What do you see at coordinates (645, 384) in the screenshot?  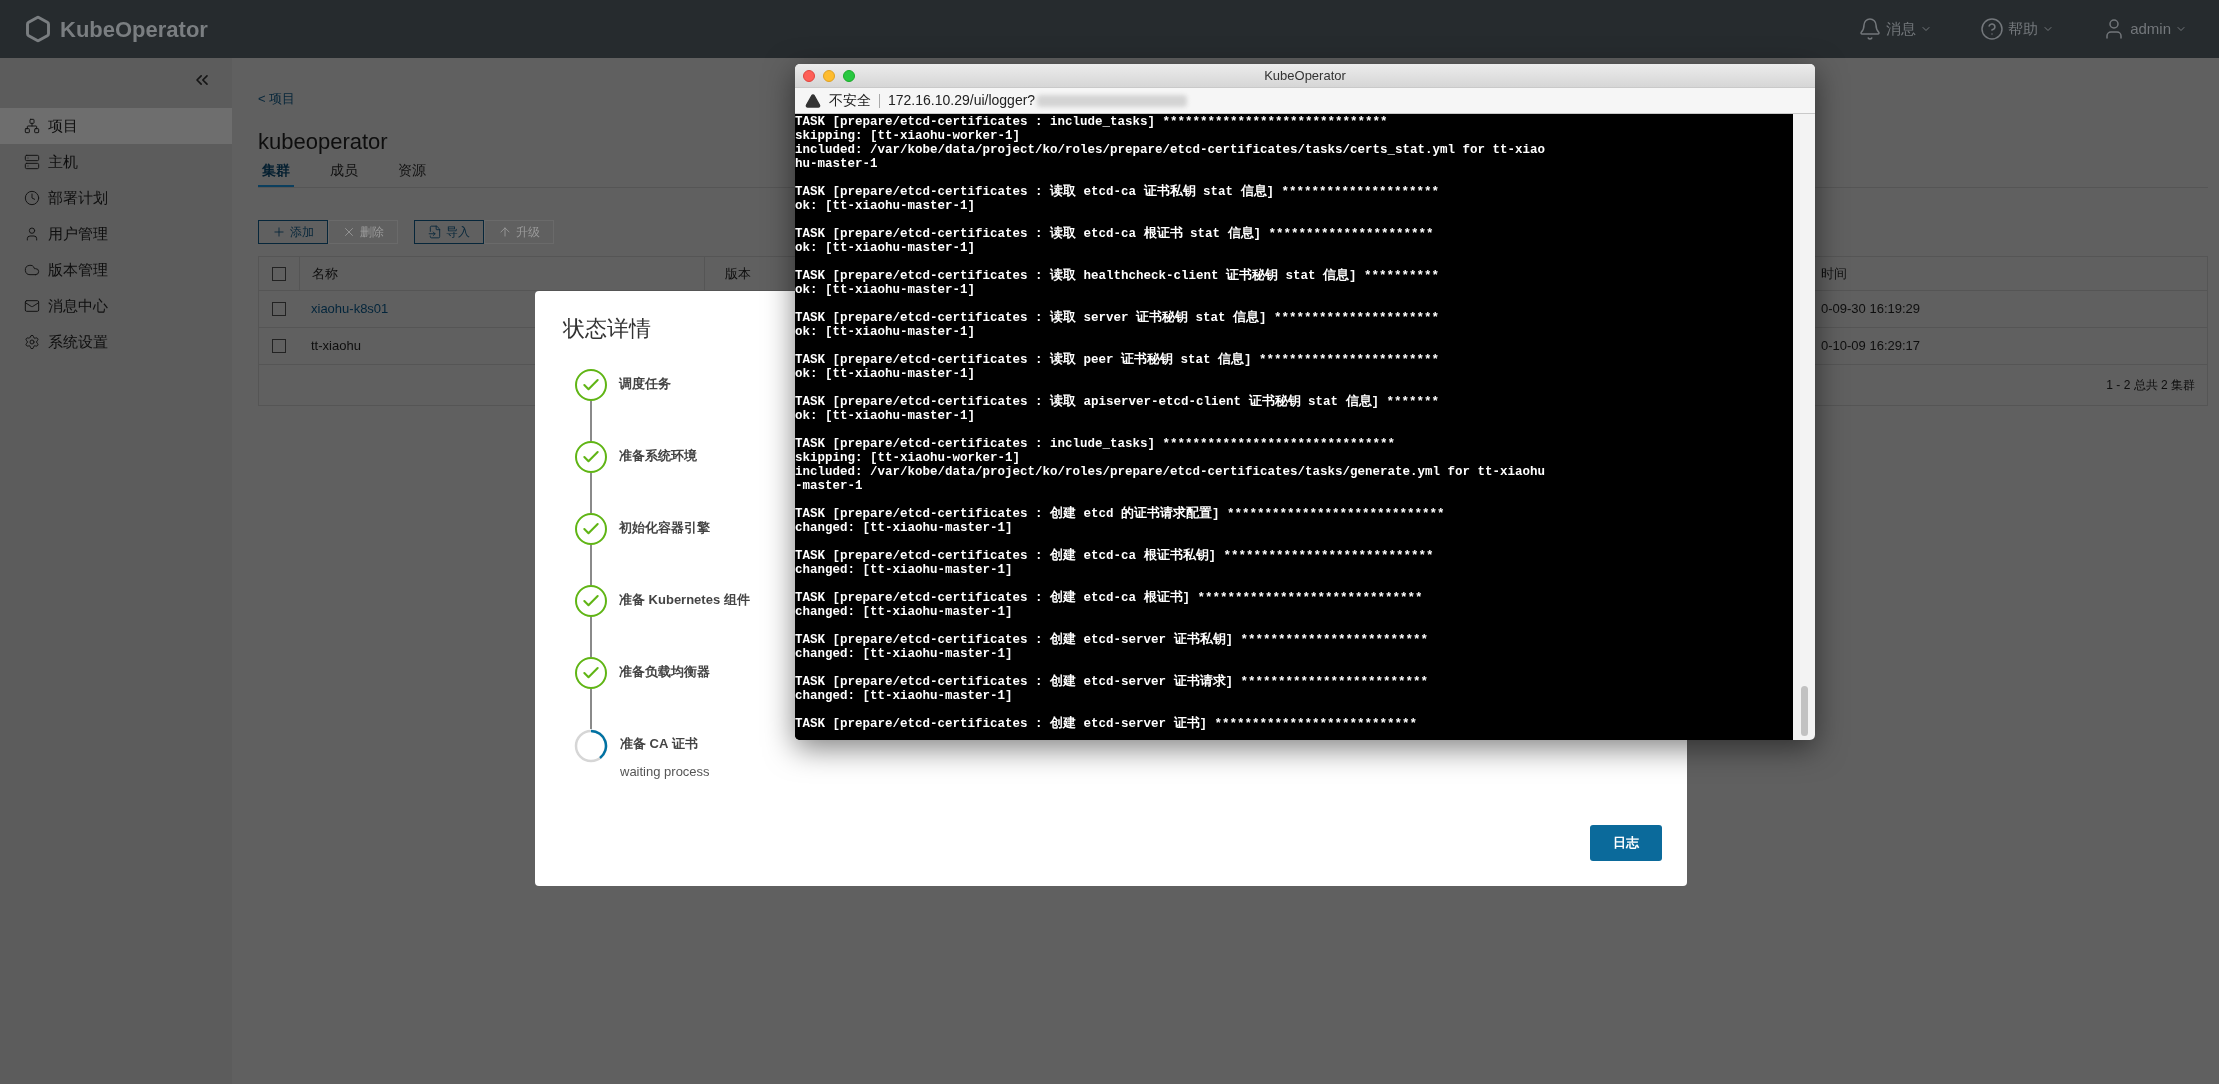 I see `step-label: 调度任务` at bounding box center [645, 384].